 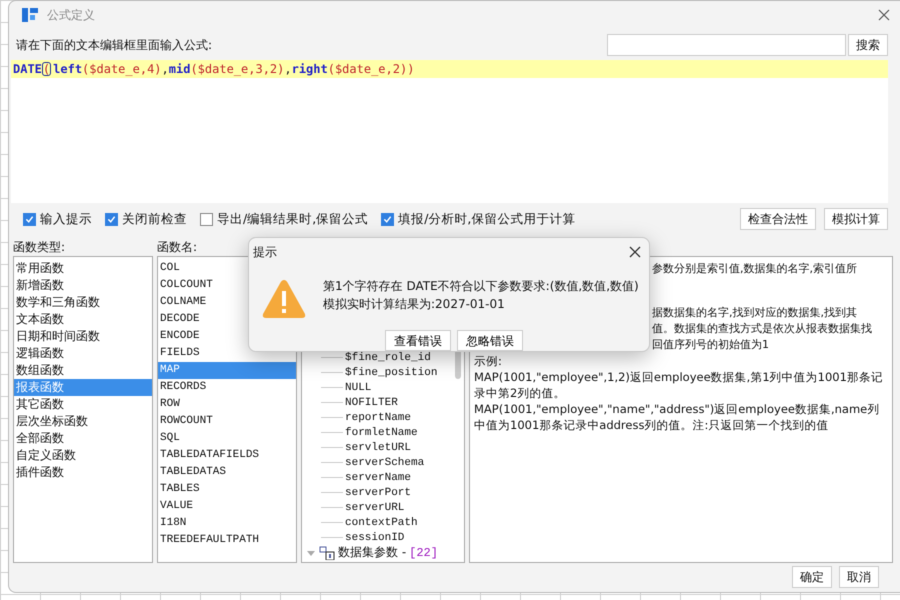 I want to click on list-item: TABLES, so click(x=227, y=489).